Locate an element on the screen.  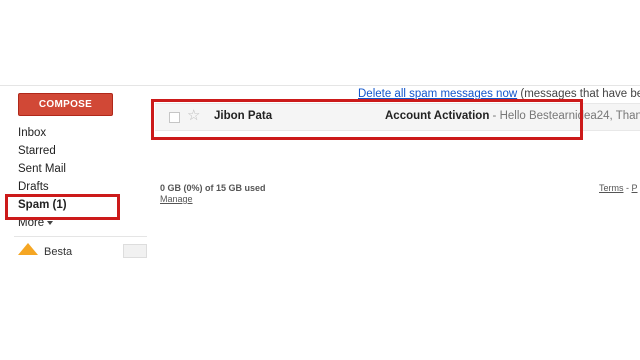
sidebar-item-more: More is located at coordinates (74, 223).